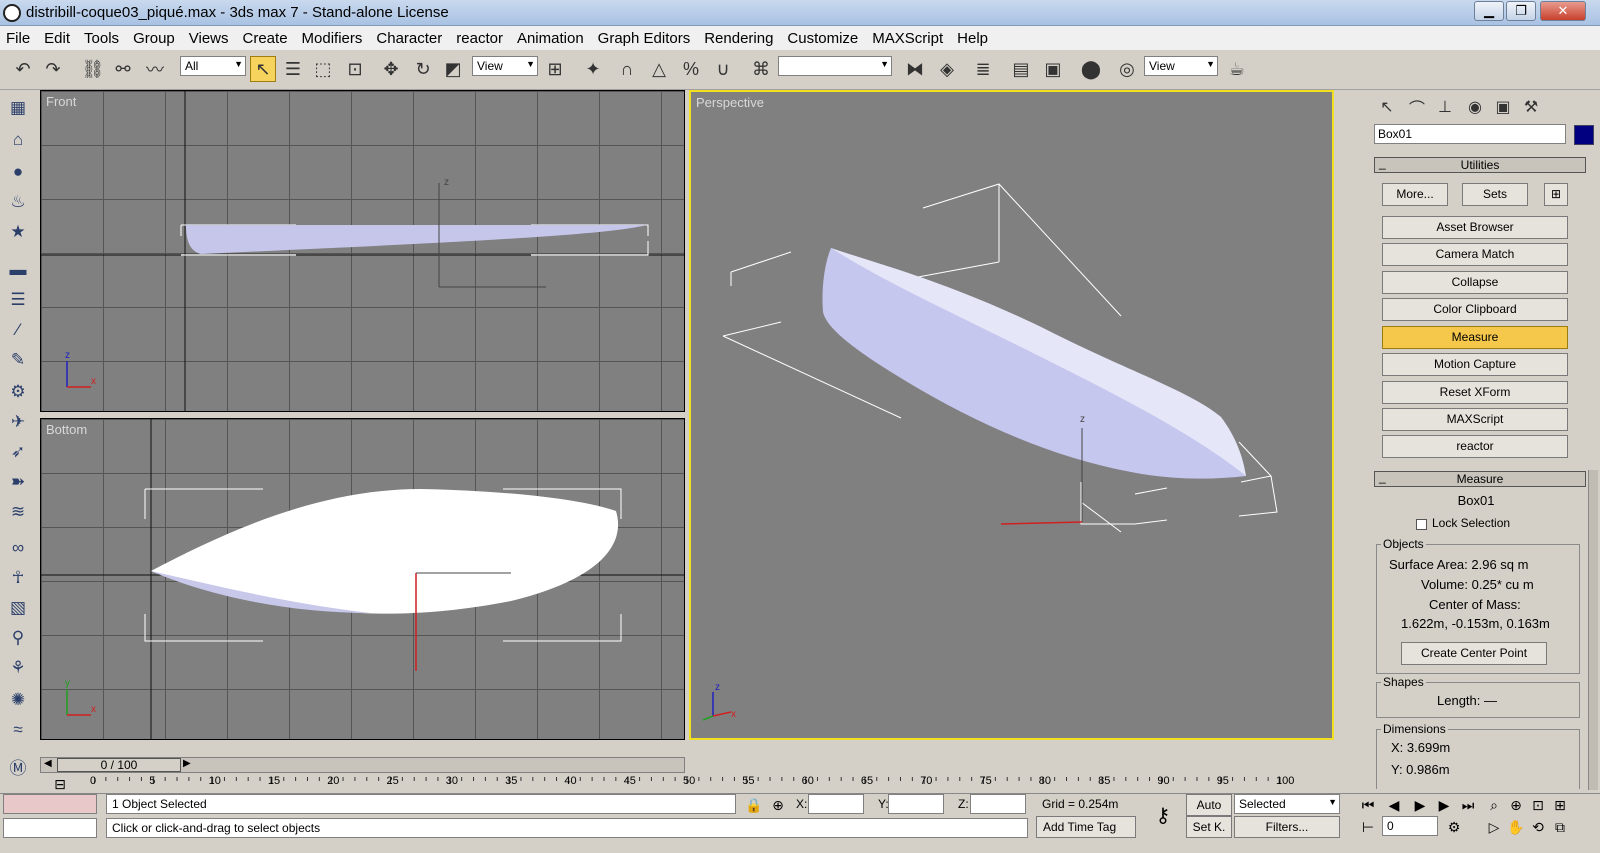  Describe the element at coordinates (1475, 337) in the screenshot. I see `utility-measure-button: Measure` at that location.